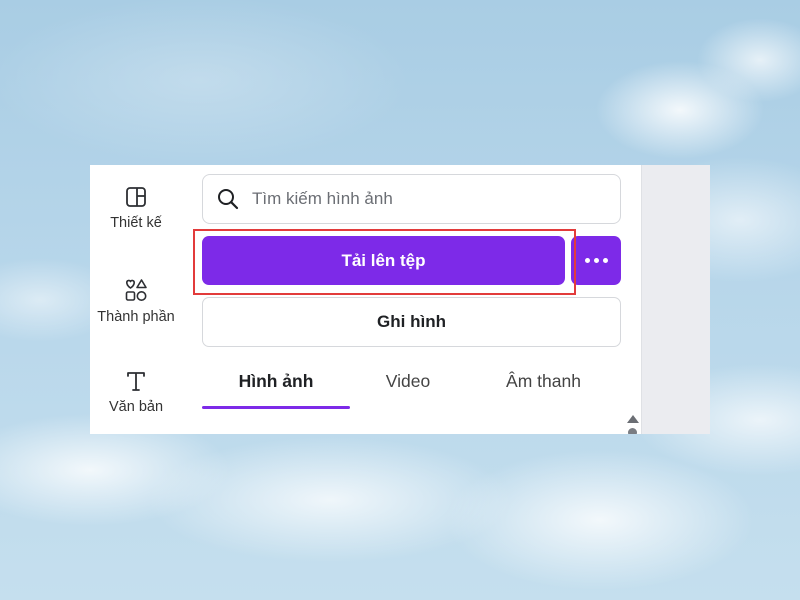 The image size is (800, 600). What do you see at coordinates (136, 197) in the screenshot?
I see `layout-icon` at bounding box center [136, 197].